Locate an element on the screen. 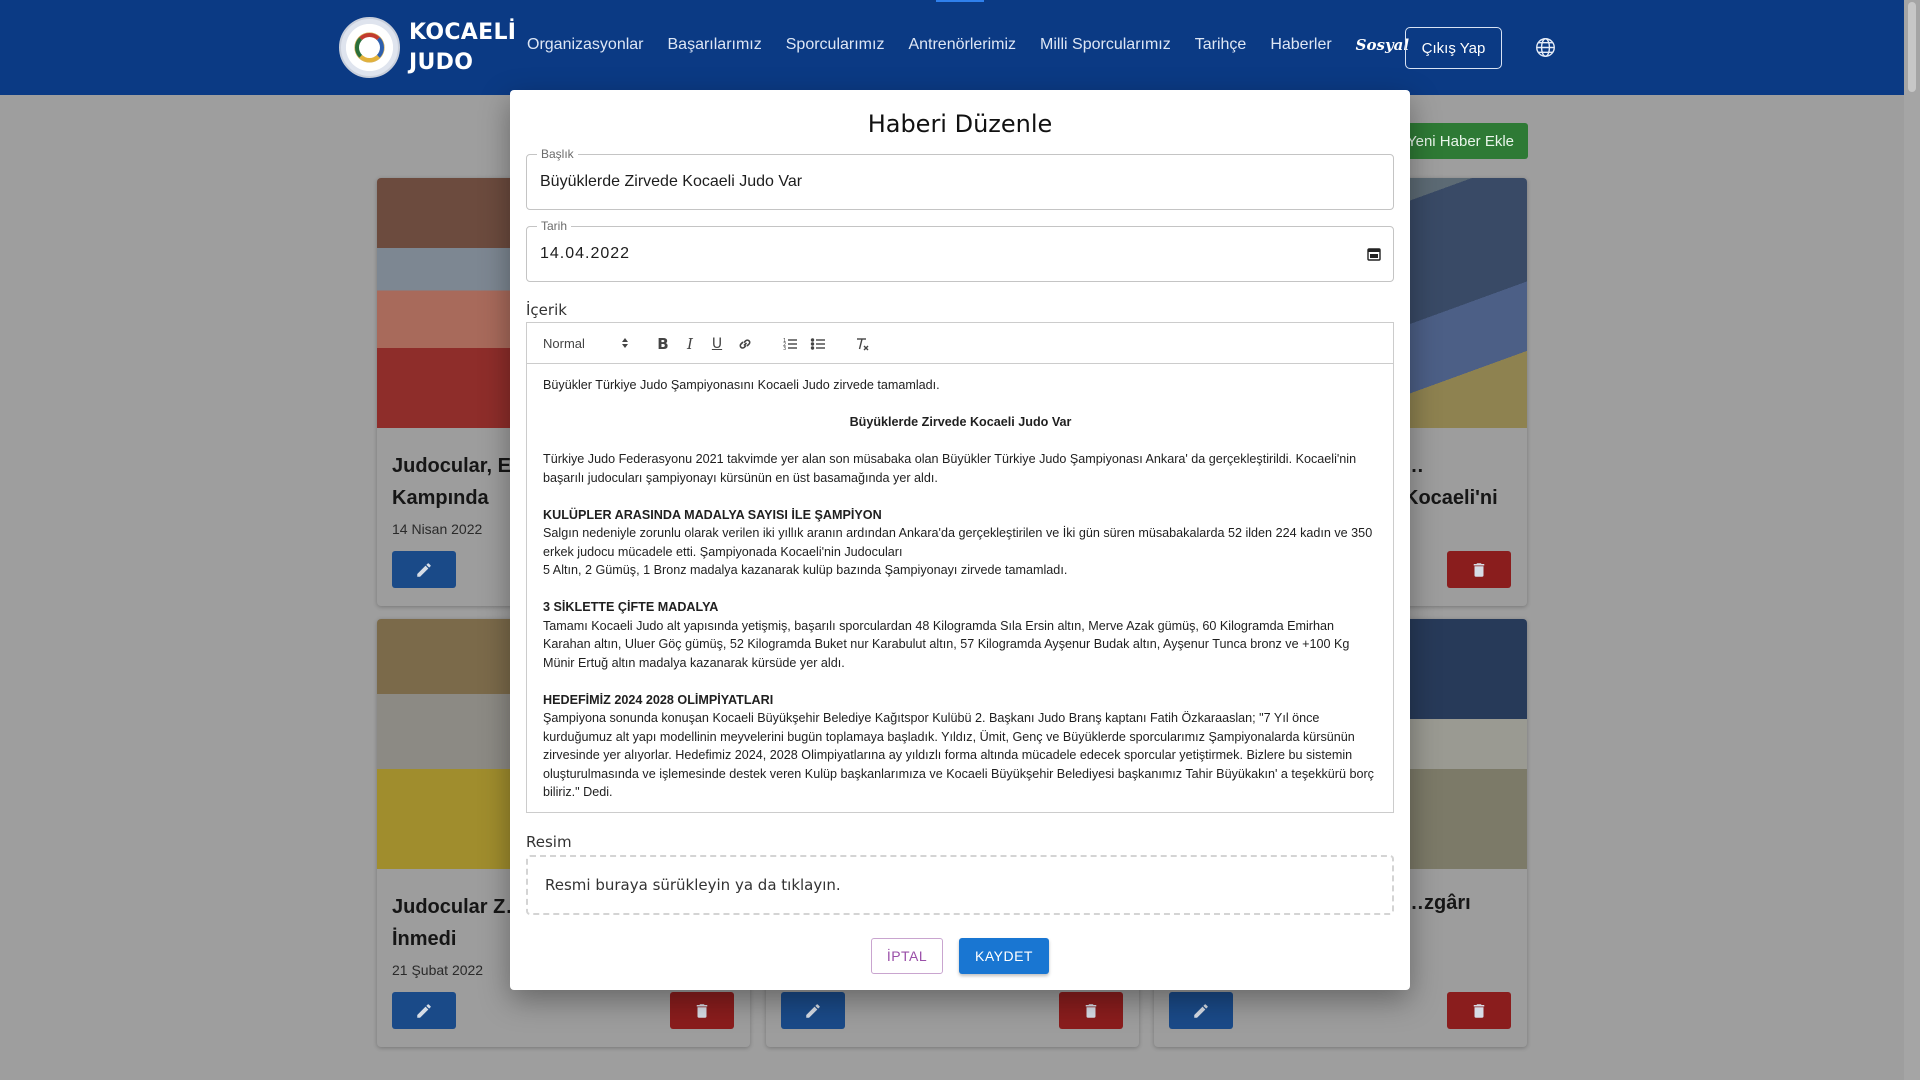  brand-line-1: KOCAELİ is located at coordinates (463, 32).